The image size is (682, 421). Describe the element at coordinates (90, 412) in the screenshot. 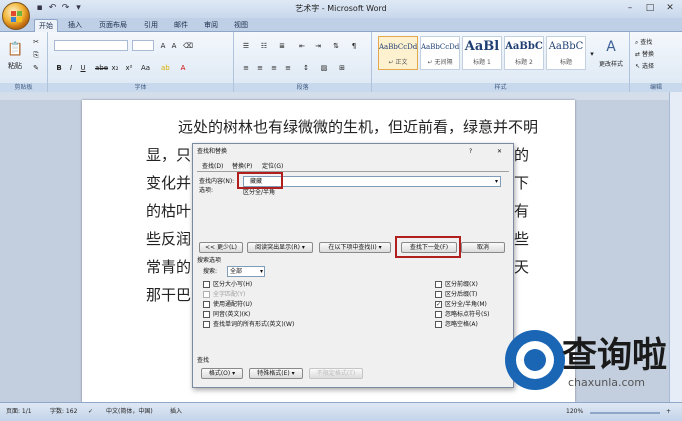

I see `proofing-icon: ✓` at that location.